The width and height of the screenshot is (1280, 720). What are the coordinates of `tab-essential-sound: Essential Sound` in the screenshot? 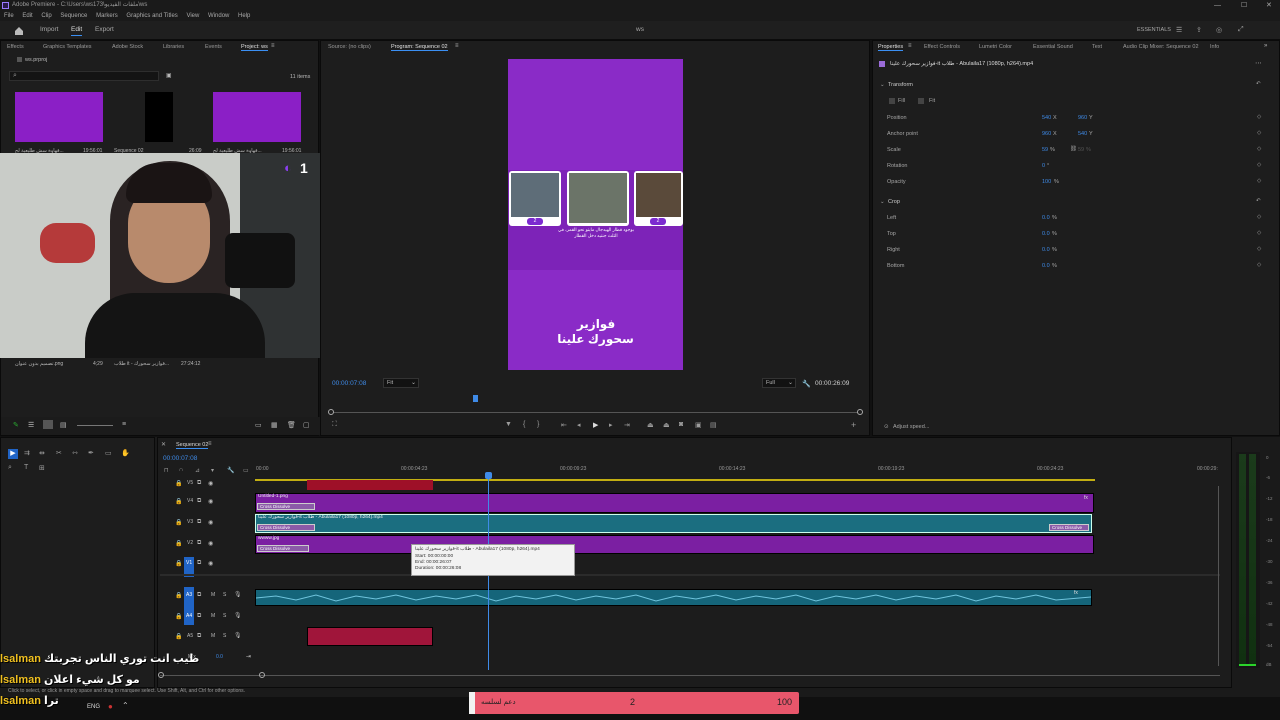 It's located at (1053, 47).